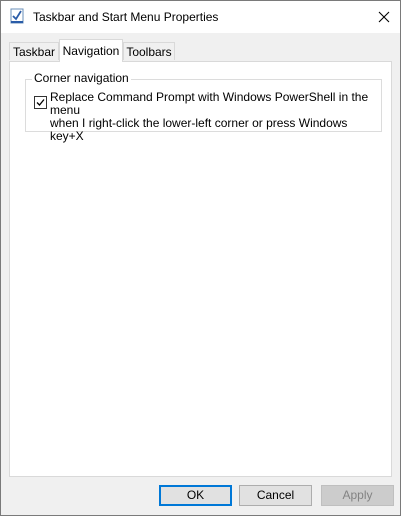 This screenshot has width=401, height=516. Describe the element at coordinates (357, 495) in the screenshot. I see `apply-button: Apply` at that location.